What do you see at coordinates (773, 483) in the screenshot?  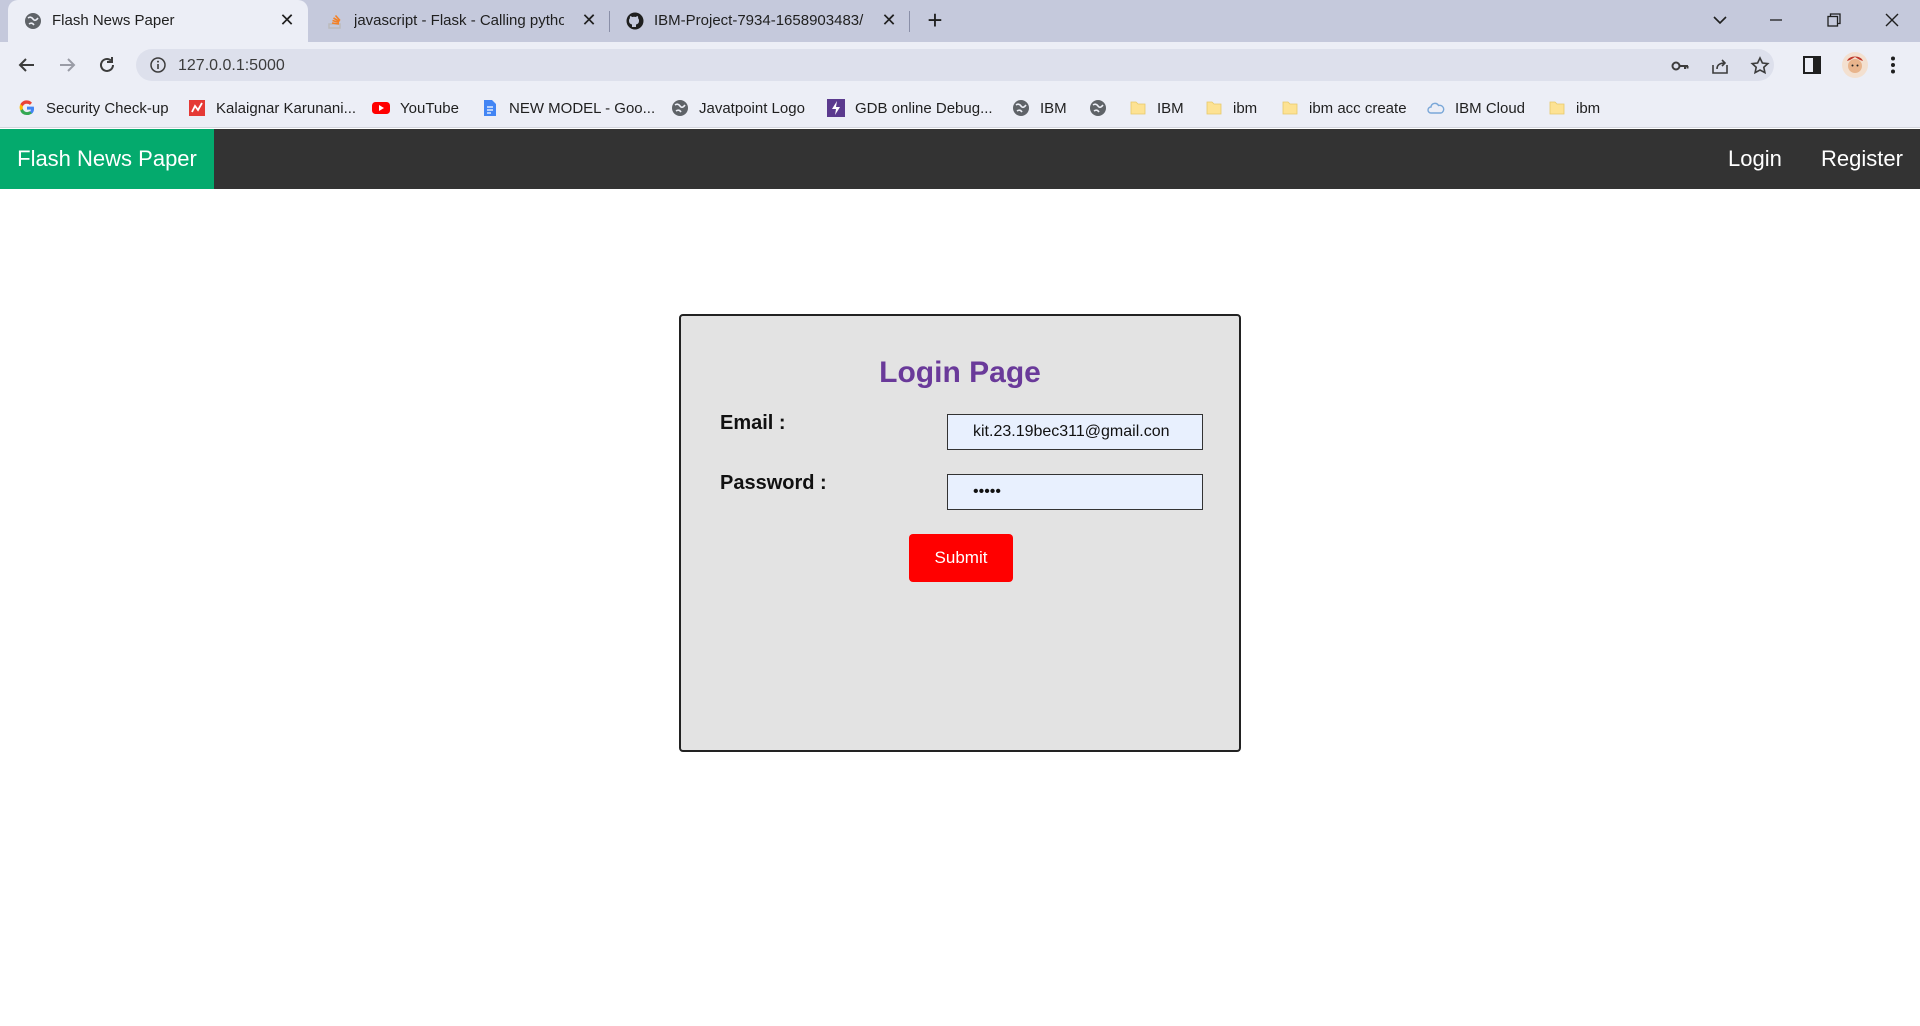 I see `password-label: Password :` at bounding box center [773, 483].